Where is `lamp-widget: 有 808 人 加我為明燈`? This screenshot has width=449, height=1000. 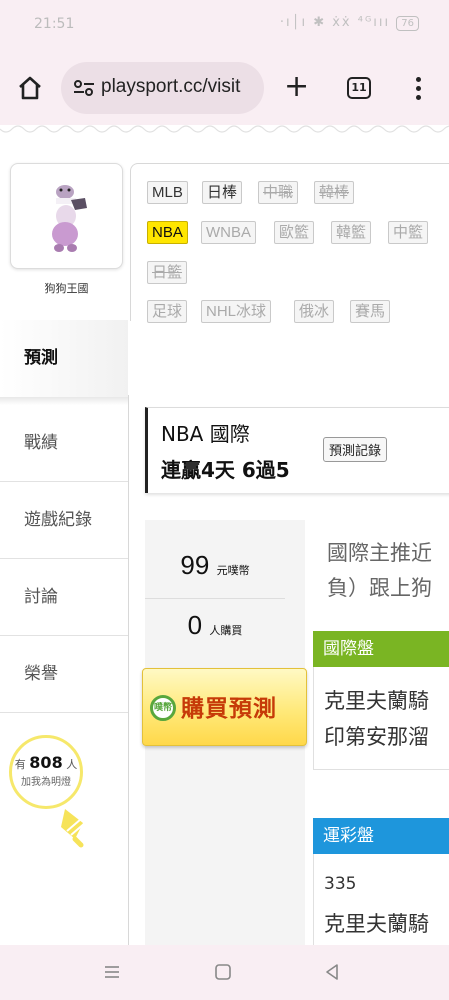
lamp-widget: 有 808 人 加我為明燈 is located at coordinates (49, 791).